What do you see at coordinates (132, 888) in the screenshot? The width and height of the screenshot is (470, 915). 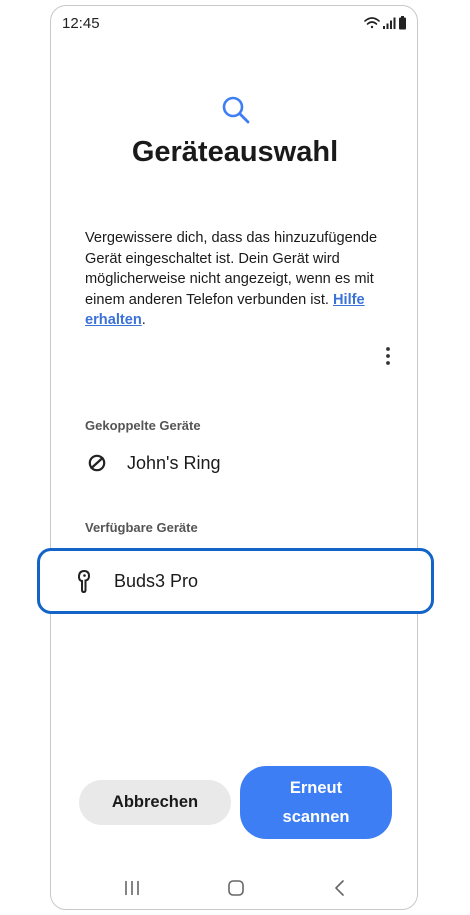 I see `recent-apps-icon` at bounding box center [132, 888].